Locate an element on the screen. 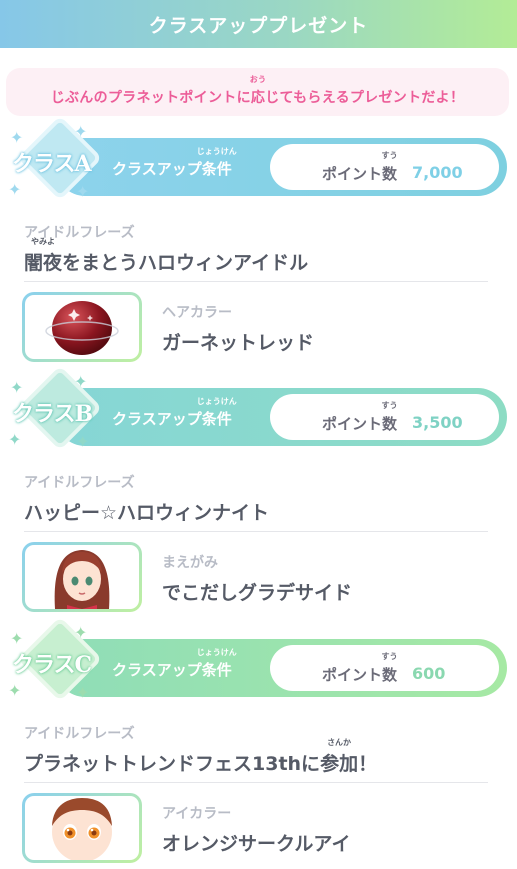 This screenshot has height=869, width=517. item-category: ヘアカラー is located at coordinates (197, 313).